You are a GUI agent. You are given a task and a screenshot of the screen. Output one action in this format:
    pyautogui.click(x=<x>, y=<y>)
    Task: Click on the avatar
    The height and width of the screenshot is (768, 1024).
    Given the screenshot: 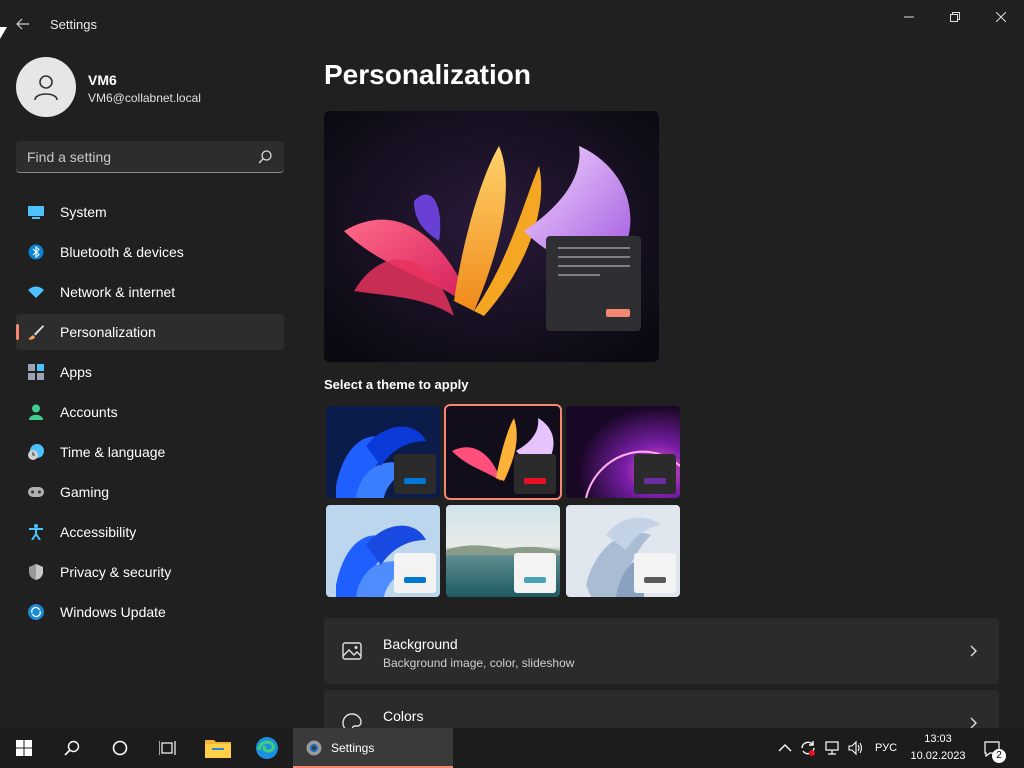 What is the action you would take?
    pyautogui.click(x=46, y=87)
    